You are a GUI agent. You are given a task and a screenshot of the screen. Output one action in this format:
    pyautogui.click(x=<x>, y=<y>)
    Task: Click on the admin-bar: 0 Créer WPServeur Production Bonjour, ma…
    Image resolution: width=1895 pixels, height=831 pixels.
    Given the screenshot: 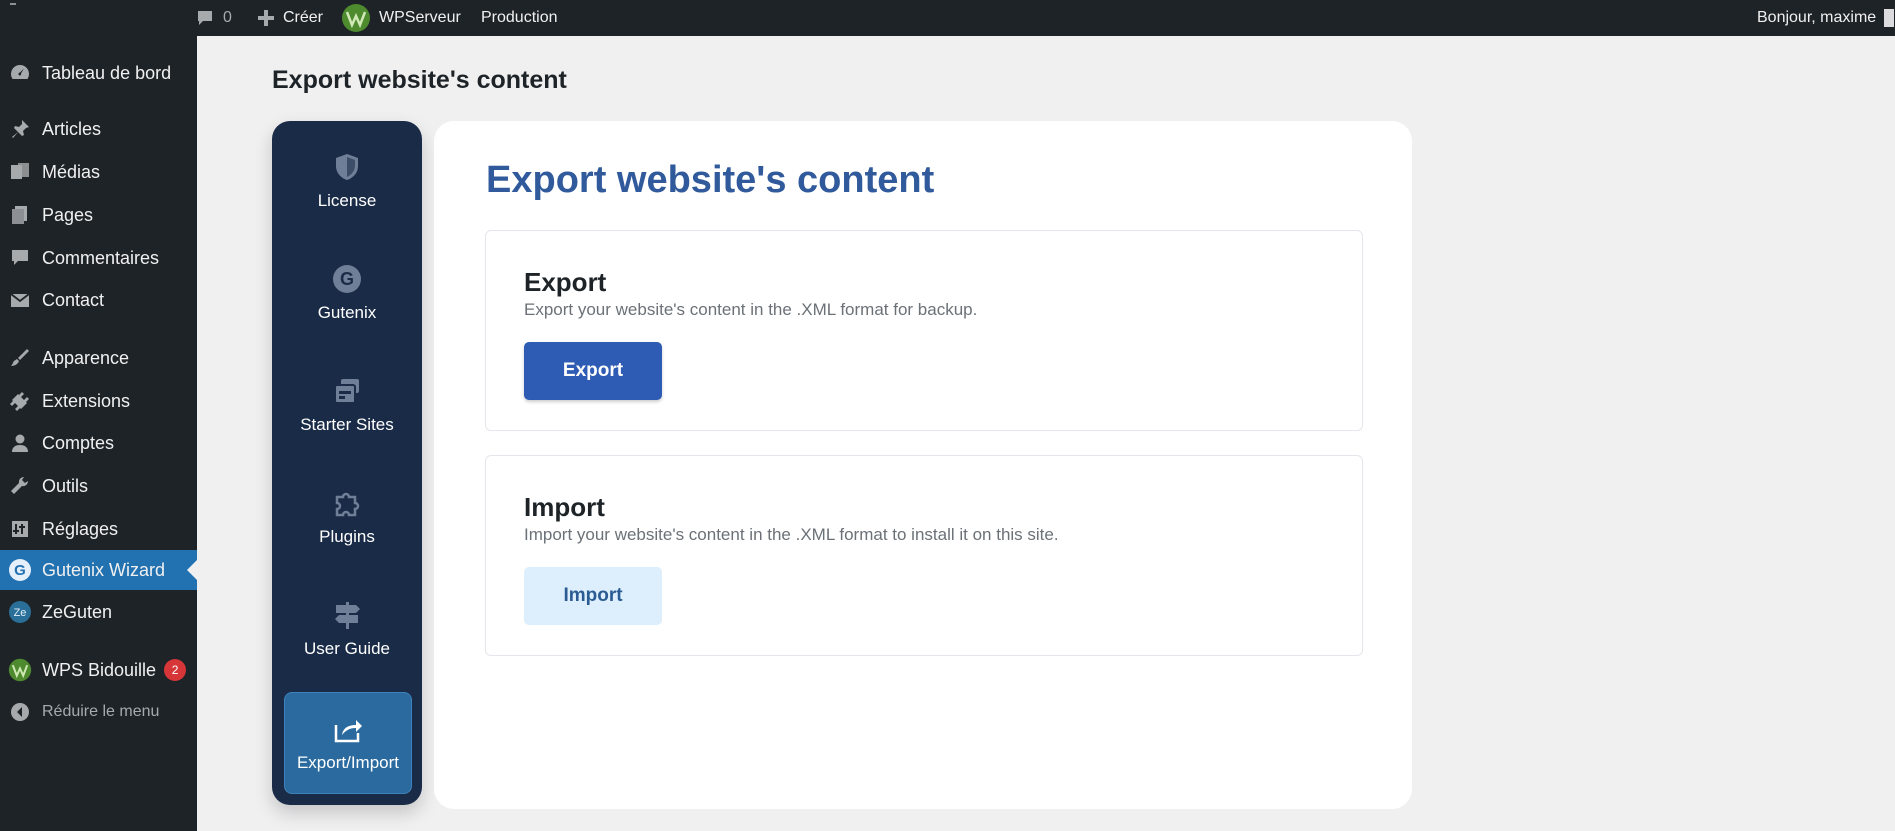 What is the action you would take?
    pyautogui.click(x=947, y=18)
    